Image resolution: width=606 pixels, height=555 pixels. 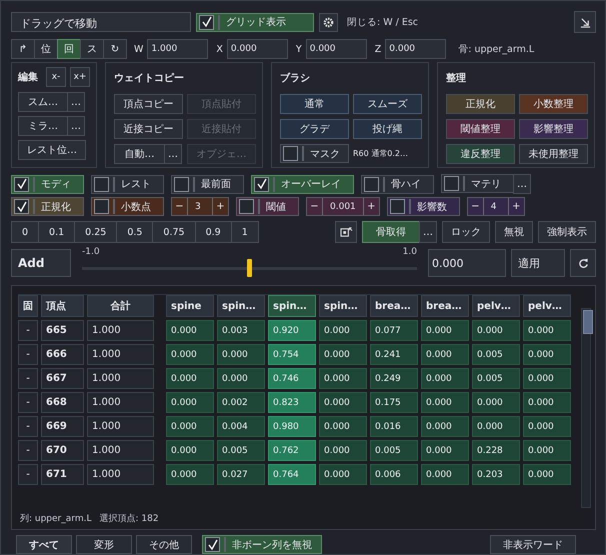 What do you see at coordinates (241, 474) in the screenshot?
I see `weight-cell: 0.027` at bounding box center [241, 474].